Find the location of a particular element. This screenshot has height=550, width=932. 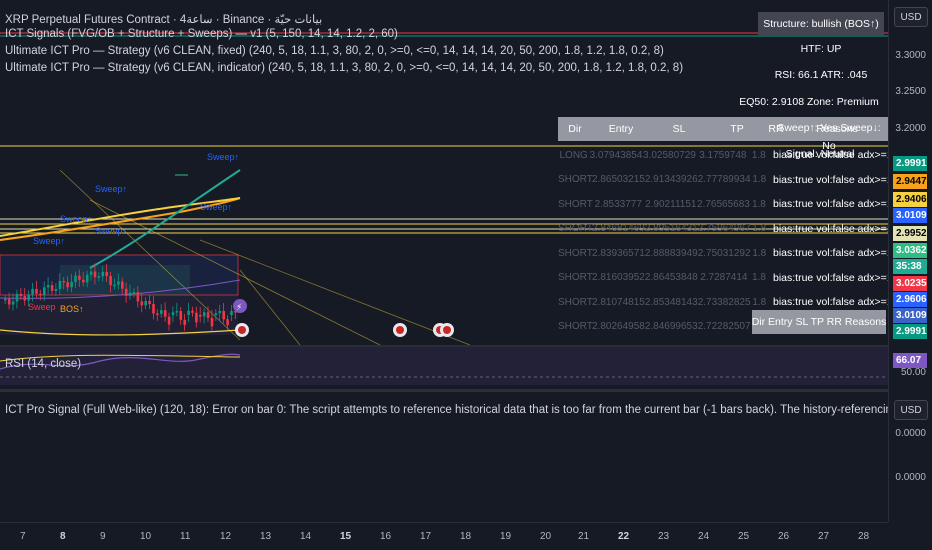

sweep-label-6: Sweep↑ is located at coordinates (216, 207).